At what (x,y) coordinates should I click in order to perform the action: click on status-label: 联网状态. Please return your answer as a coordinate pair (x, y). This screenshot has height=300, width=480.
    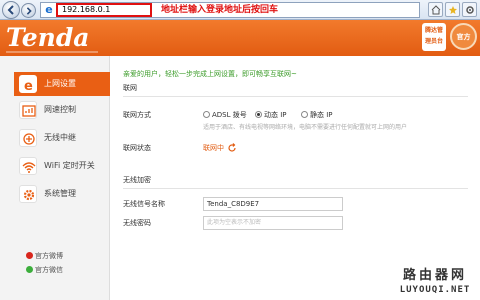
    Looking at the image, I should click on (137, 148).